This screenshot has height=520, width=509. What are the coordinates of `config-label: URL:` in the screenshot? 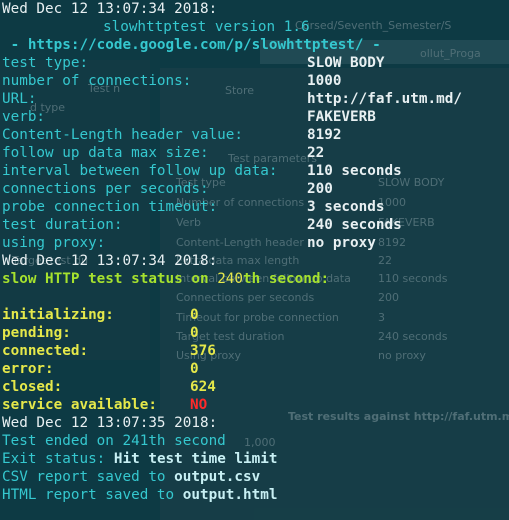 It's located at (19, 99).